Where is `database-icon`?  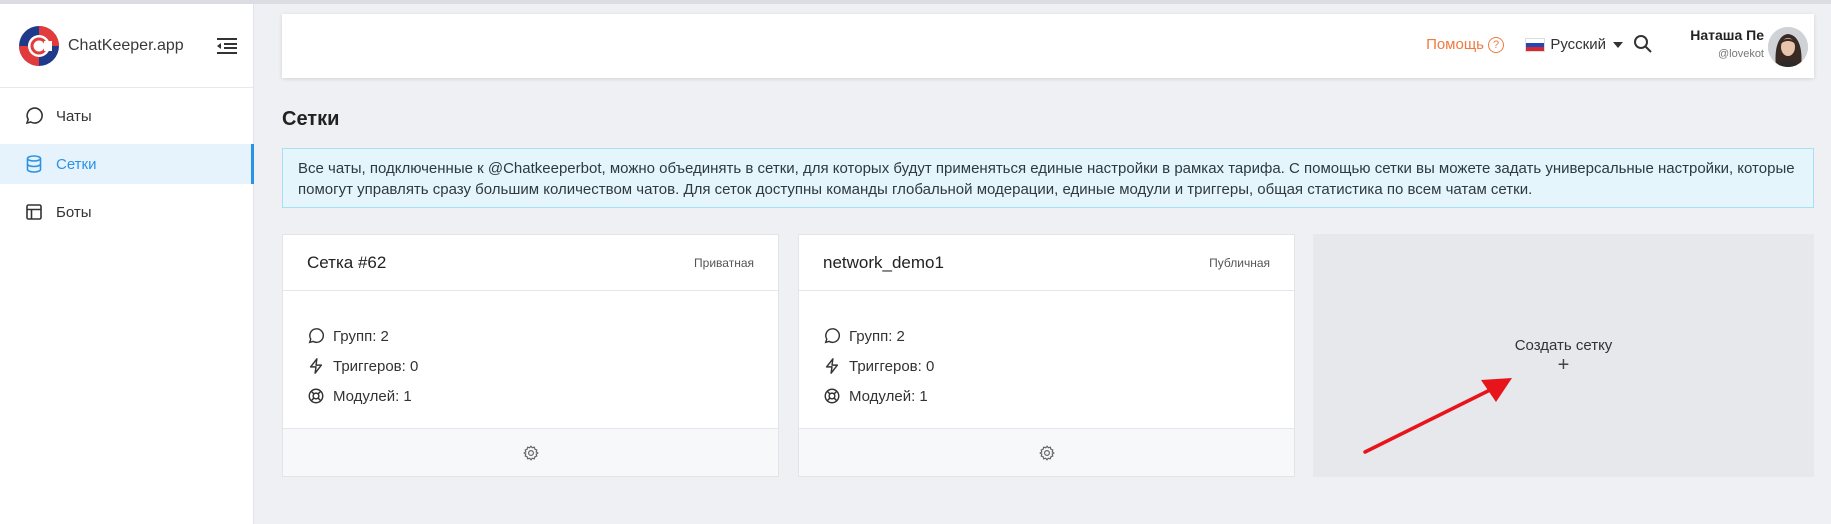 database-icon is located at coordinates (34, 164).